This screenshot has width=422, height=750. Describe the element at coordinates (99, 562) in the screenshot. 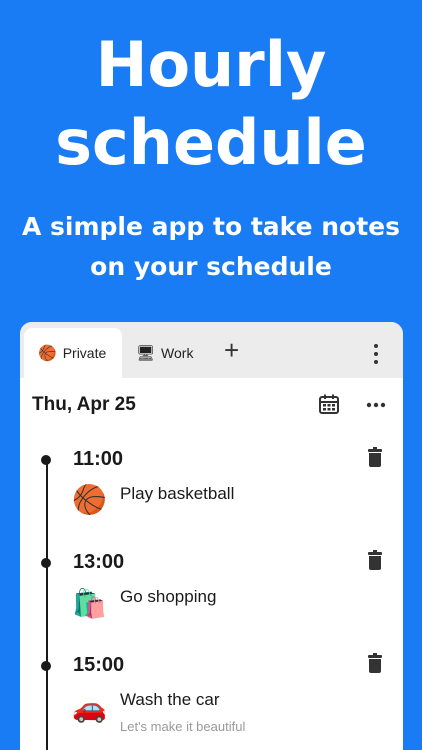

I see `entry-time: 13:00` at that location.